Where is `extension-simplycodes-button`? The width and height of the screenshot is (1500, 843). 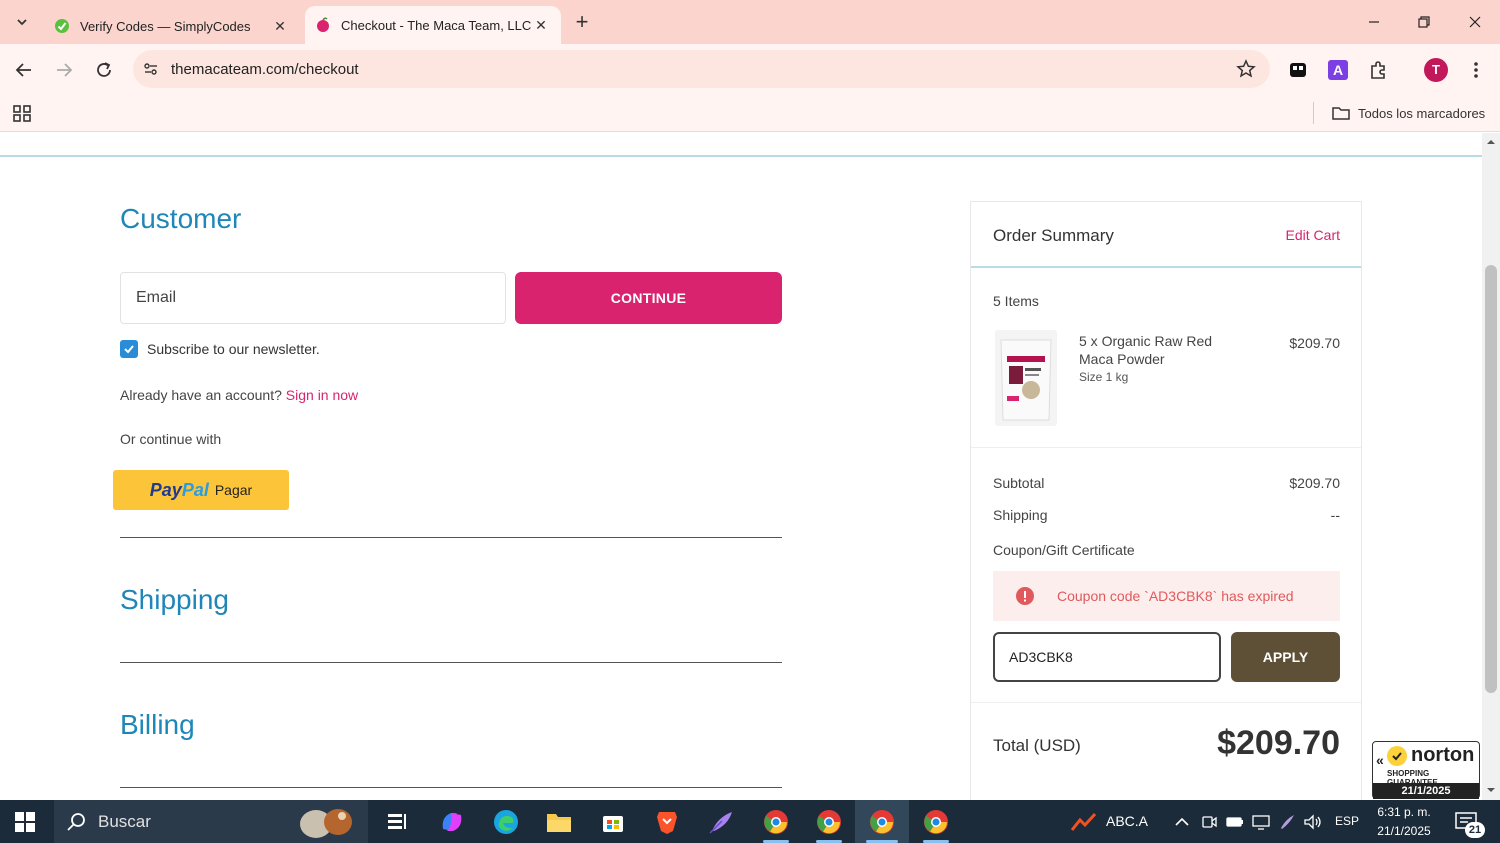
extension-simplycodes-button is located at coordinates (1298, 70).